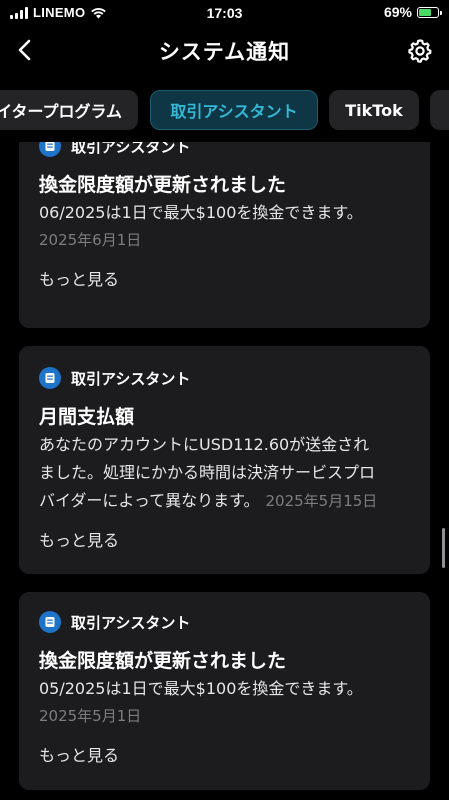  I want to click on gear-icon, so click(420, 51).